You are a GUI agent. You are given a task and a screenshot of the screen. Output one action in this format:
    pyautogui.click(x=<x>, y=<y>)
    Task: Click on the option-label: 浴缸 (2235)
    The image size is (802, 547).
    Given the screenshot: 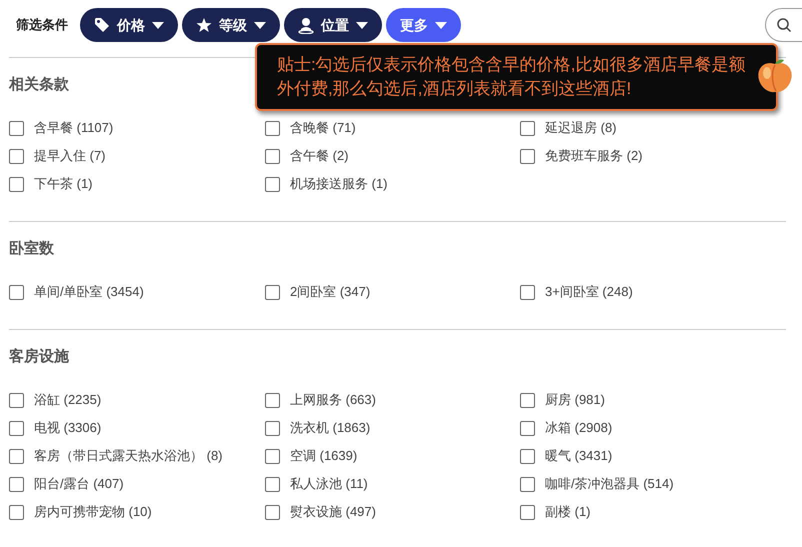 What is the action you would take?
    pyautogui.click(x=68, y=400)
    